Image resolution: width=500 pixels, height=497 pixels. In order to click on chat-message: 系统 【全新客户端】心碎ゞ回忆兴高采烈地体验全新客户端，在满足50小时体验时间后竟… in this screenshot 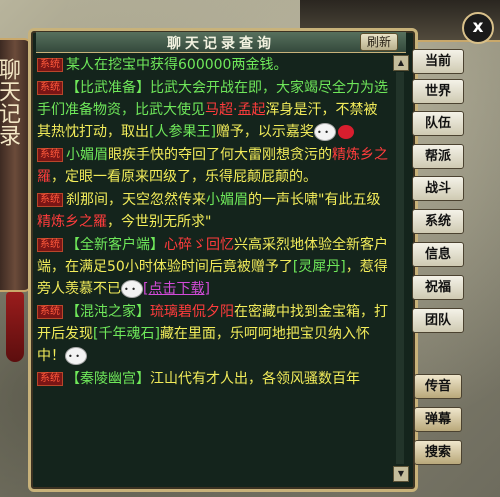, I will do `click(214, 267)`.